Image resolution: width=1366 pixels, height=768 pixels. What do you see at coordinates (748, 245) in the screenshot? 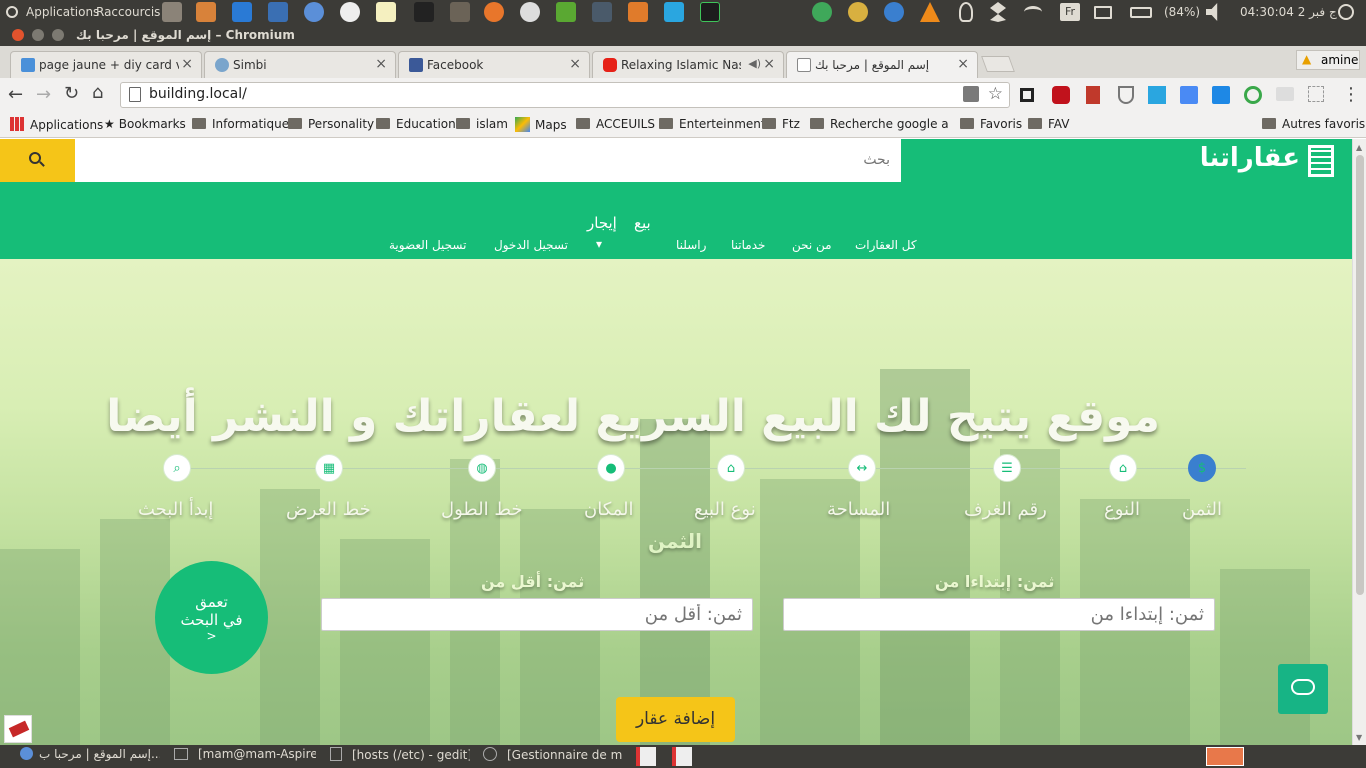
I see `nav-services: خدماتنا` at bounding box center [748, 245].